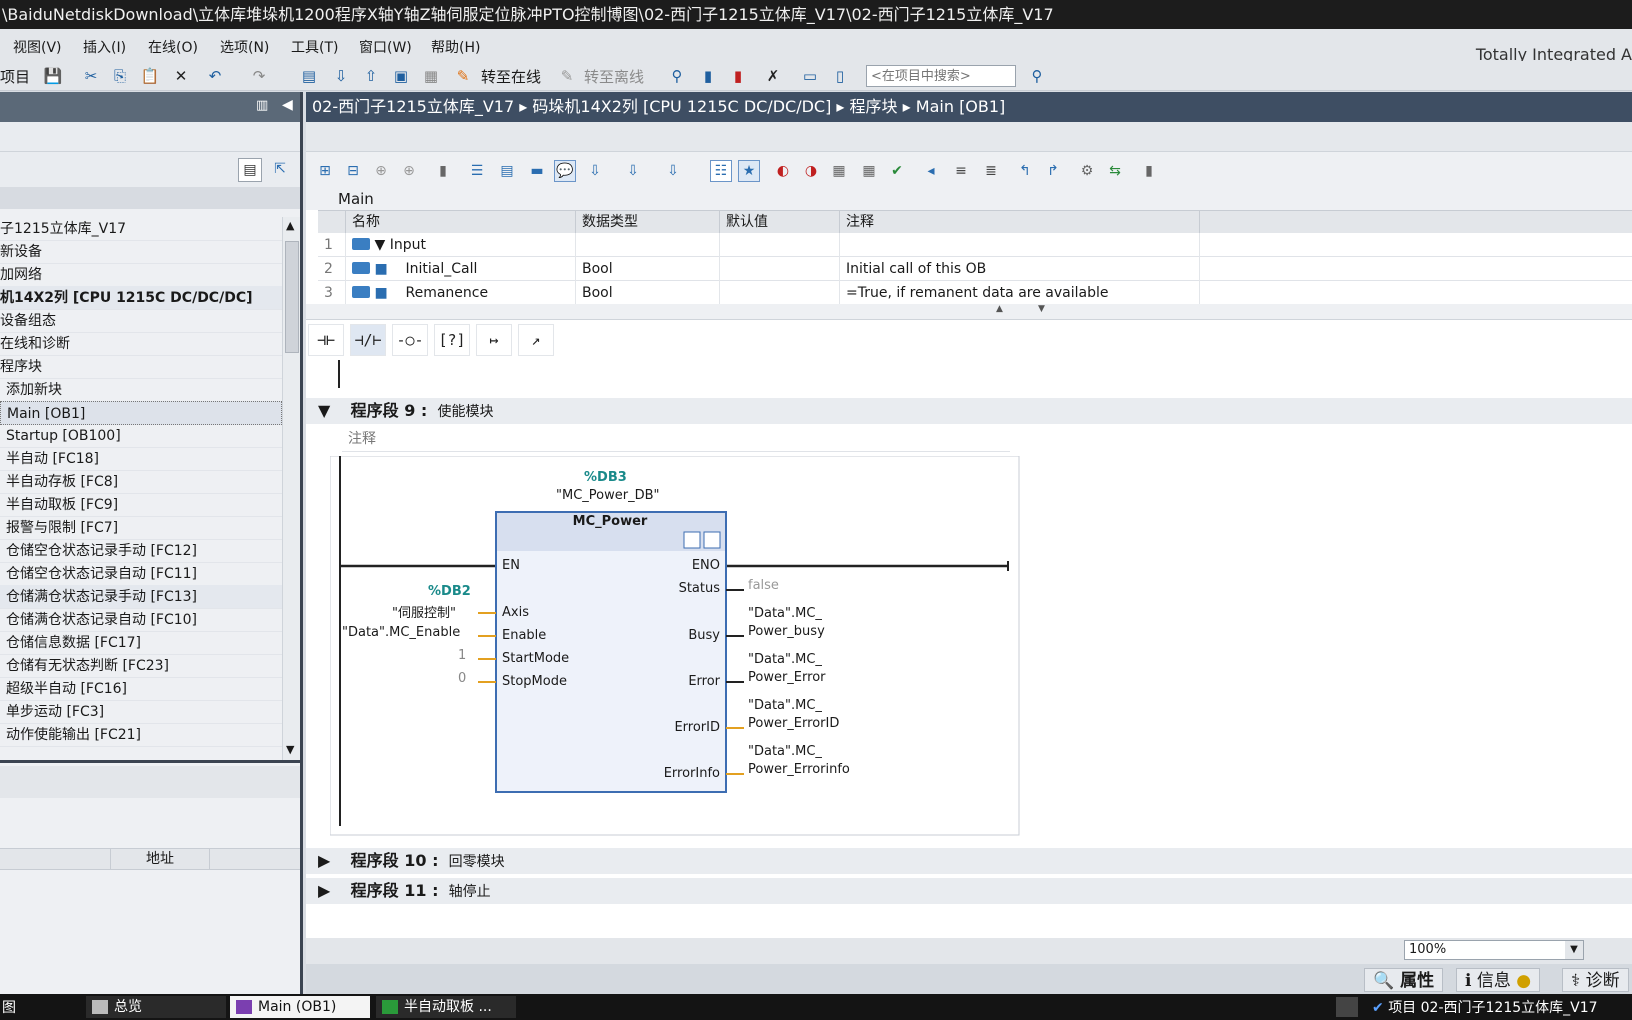 The width and height of the screenshot is (1632, 1020). What do you see at coordinates (141, 367) in the screenshot?
I see `tree-item-program-blocks: 程序块` at bounding box center [141, 367].